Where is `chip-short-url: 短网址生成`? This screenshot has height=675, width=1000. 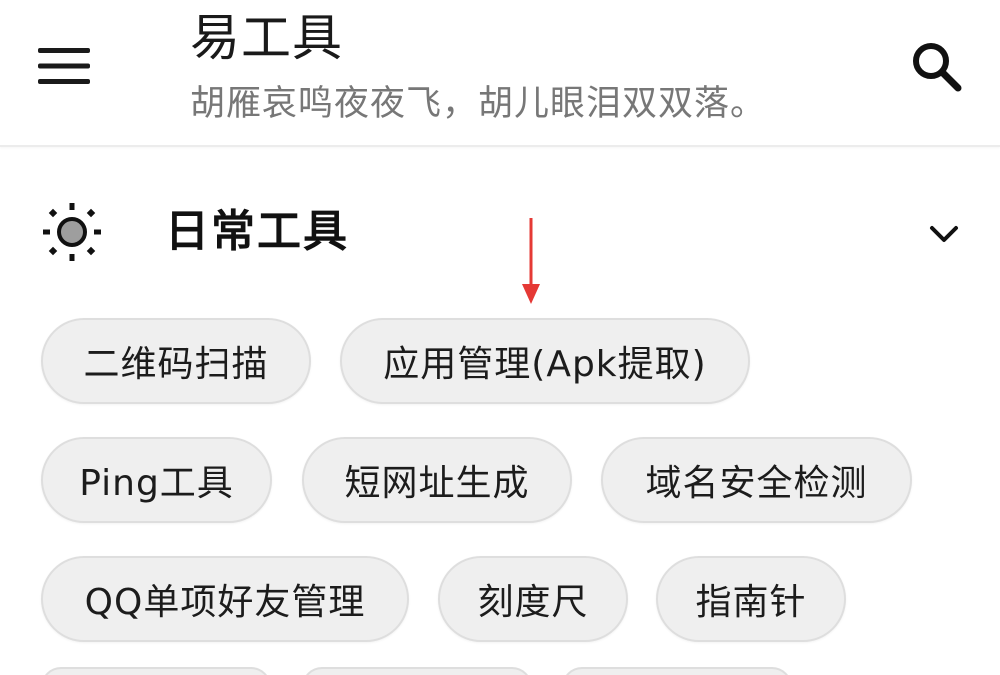
chip-short-url: 短网址生成 is located at coordinates (437, 480).